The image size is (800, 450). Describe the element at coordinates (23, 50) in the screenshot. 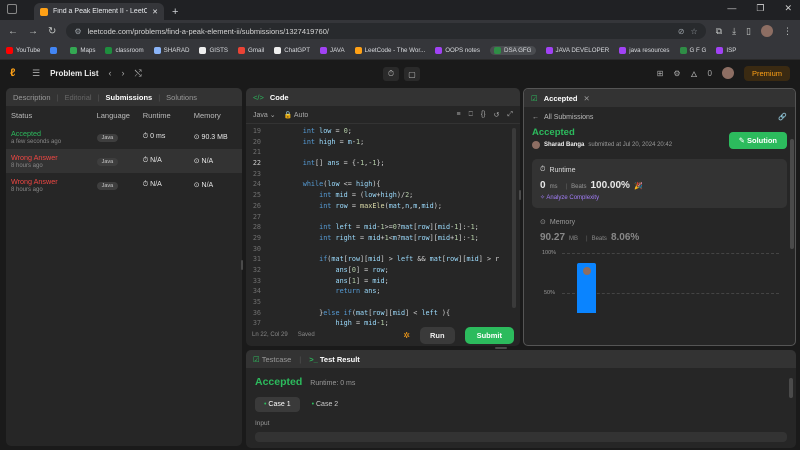

I see `bookmark-item: YouTube` at that location.